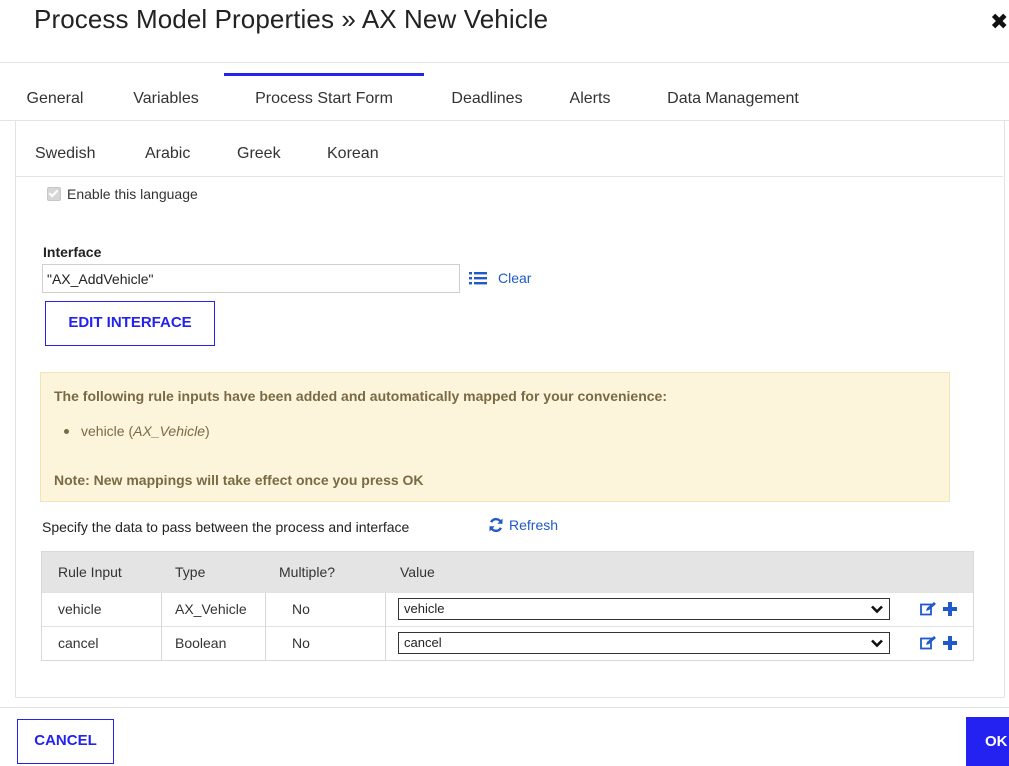 This screenshot has height=766, width=1009. Describe the element at coordinates (132, 194) in the screenshot. I see `enable-language-label: Enable this language` at that location.